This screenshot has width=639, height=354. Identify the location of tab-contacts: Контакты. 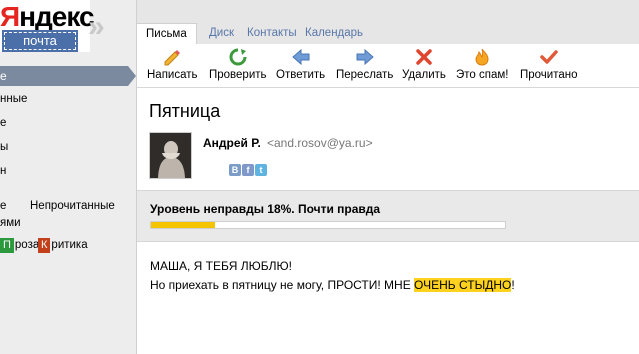
(272, 33).